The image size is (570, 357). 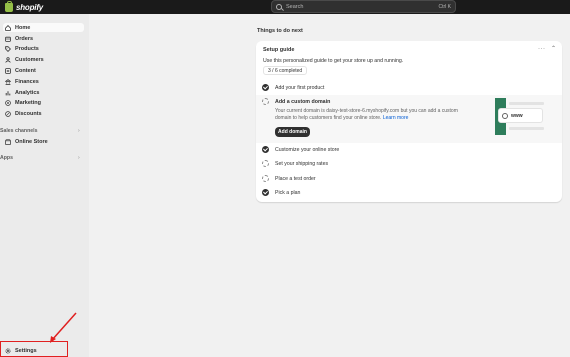 What do you see at coordinates (302, 163) in the screenshot?
I see `task-label: Set your shipping rates` at bounding box center [302, 163].